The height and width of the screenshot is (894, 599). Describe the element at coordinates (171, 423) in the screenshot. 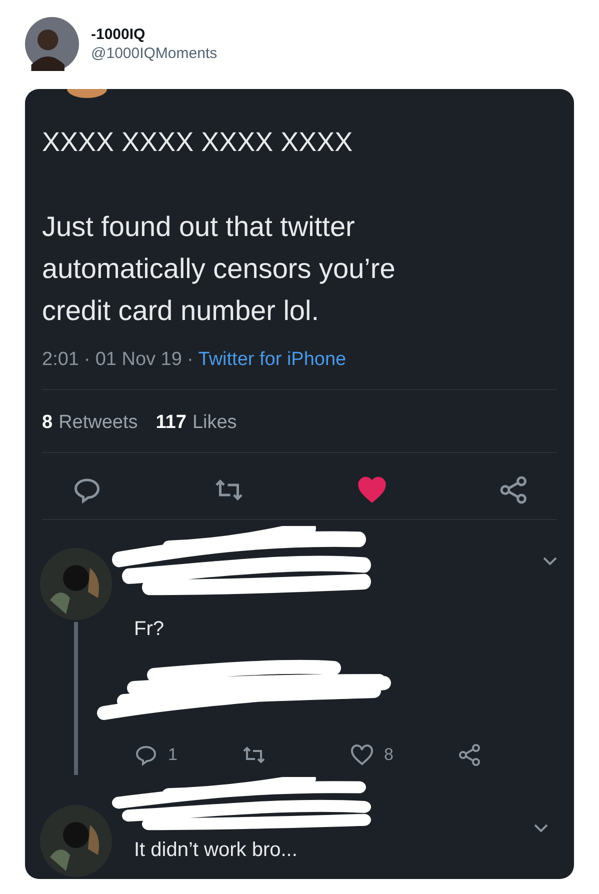

I see `like-count: 117` at that location.